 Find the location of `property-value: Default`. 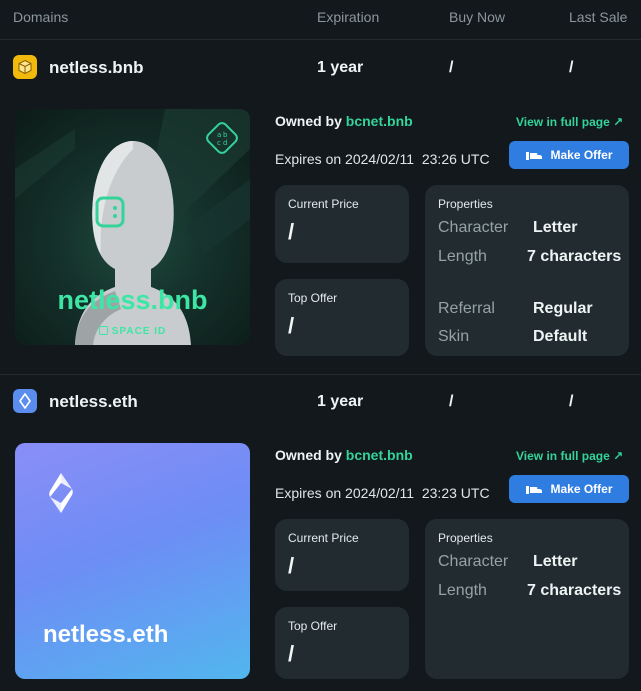

property-value: Default is located at coordinates (560, 336).